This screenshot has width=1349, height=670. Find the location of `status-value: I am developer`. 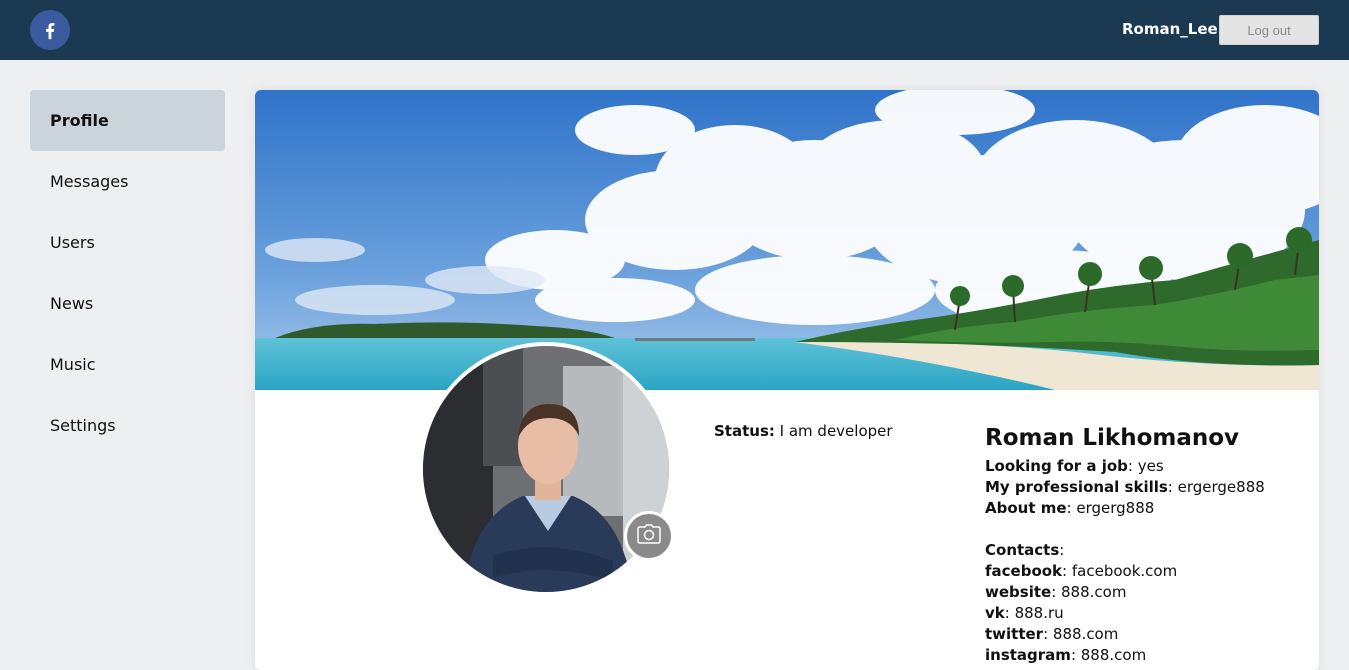

status-value: I am developer is located at coordinates (836, 431).